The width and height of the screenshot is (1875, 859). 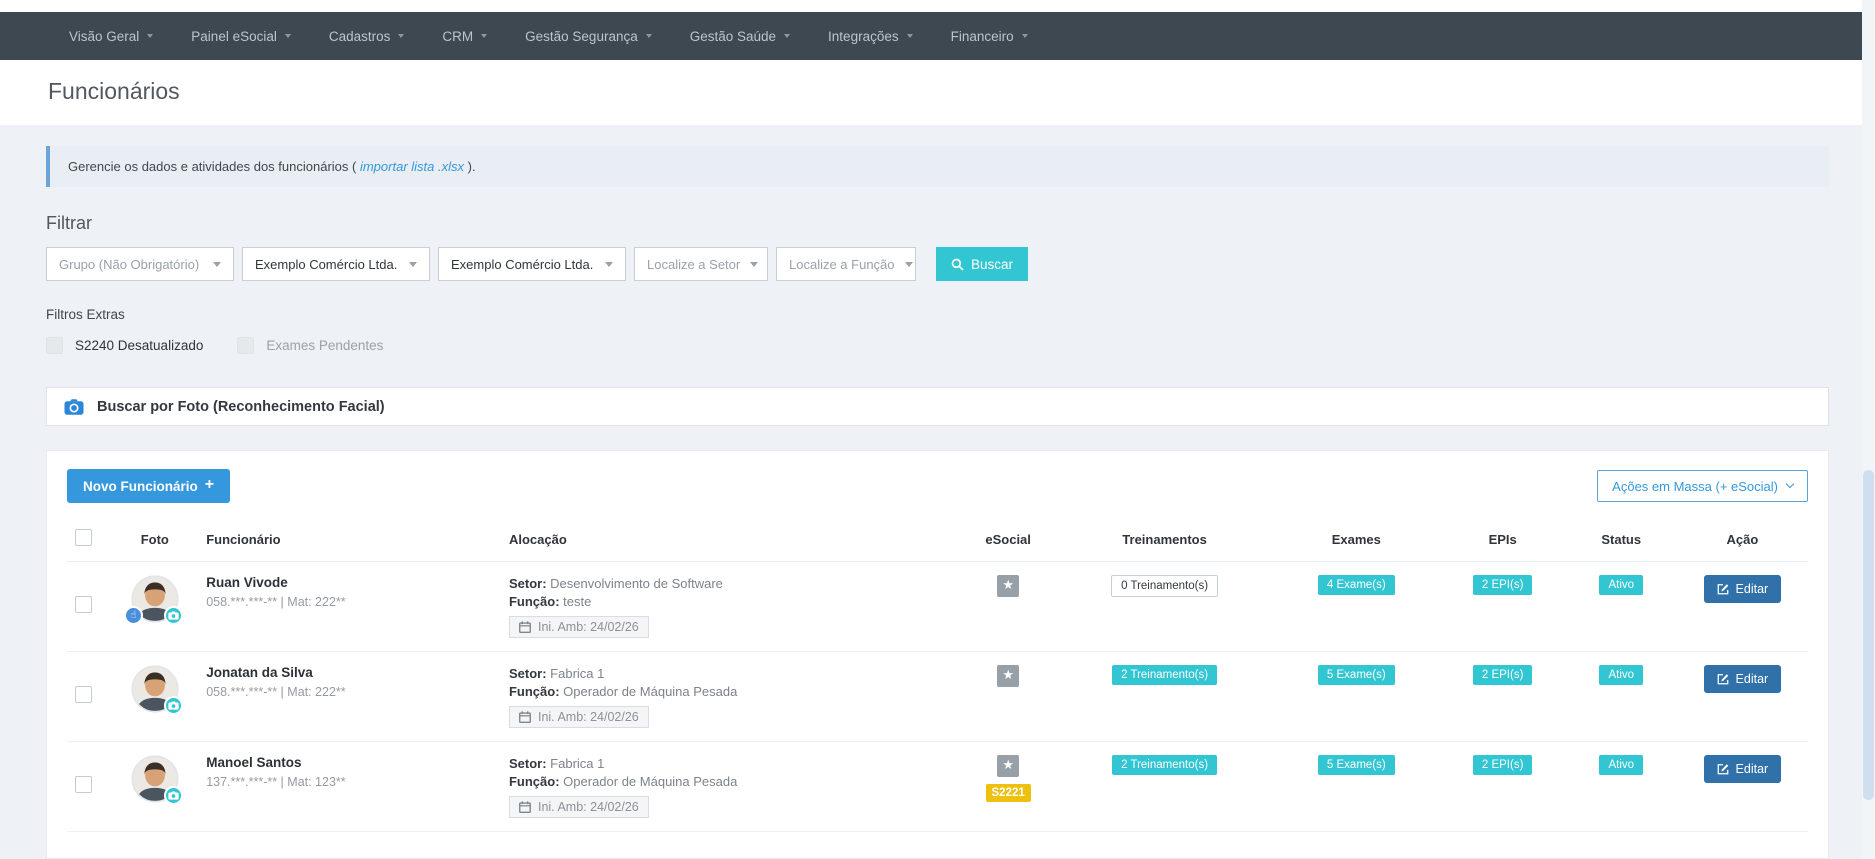 What do you see at coordinates (1752, 589) in the screenshot?
I see `edit-button-label: Editar` at bounding box center [1752, 589].